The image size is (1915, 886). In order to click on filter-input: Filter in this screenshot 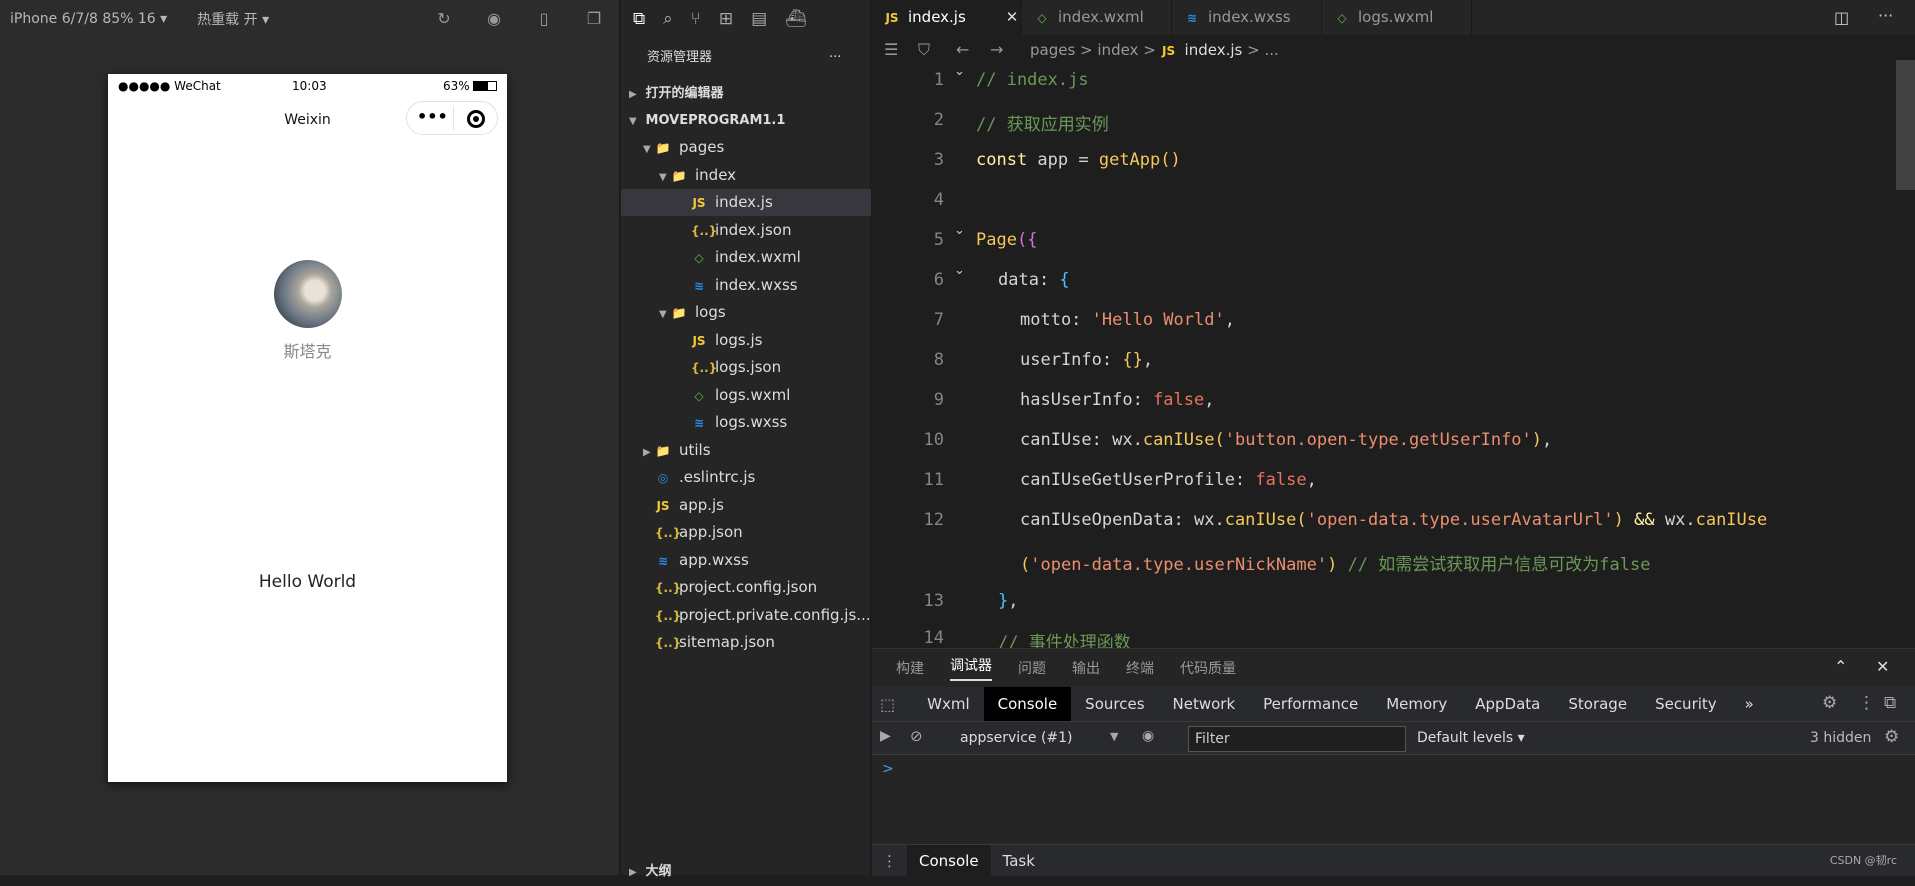, I will do `click(1297, 739)`.